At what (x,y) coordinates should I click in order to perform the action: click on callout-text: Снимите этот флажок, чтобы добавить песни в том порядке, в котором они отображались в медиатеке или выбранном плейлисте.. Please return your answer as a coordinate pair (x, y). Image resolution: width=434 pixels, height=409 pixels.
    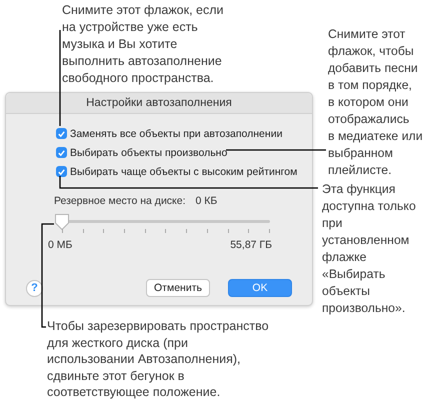
    Looking at the image, I should click on (375, 102).